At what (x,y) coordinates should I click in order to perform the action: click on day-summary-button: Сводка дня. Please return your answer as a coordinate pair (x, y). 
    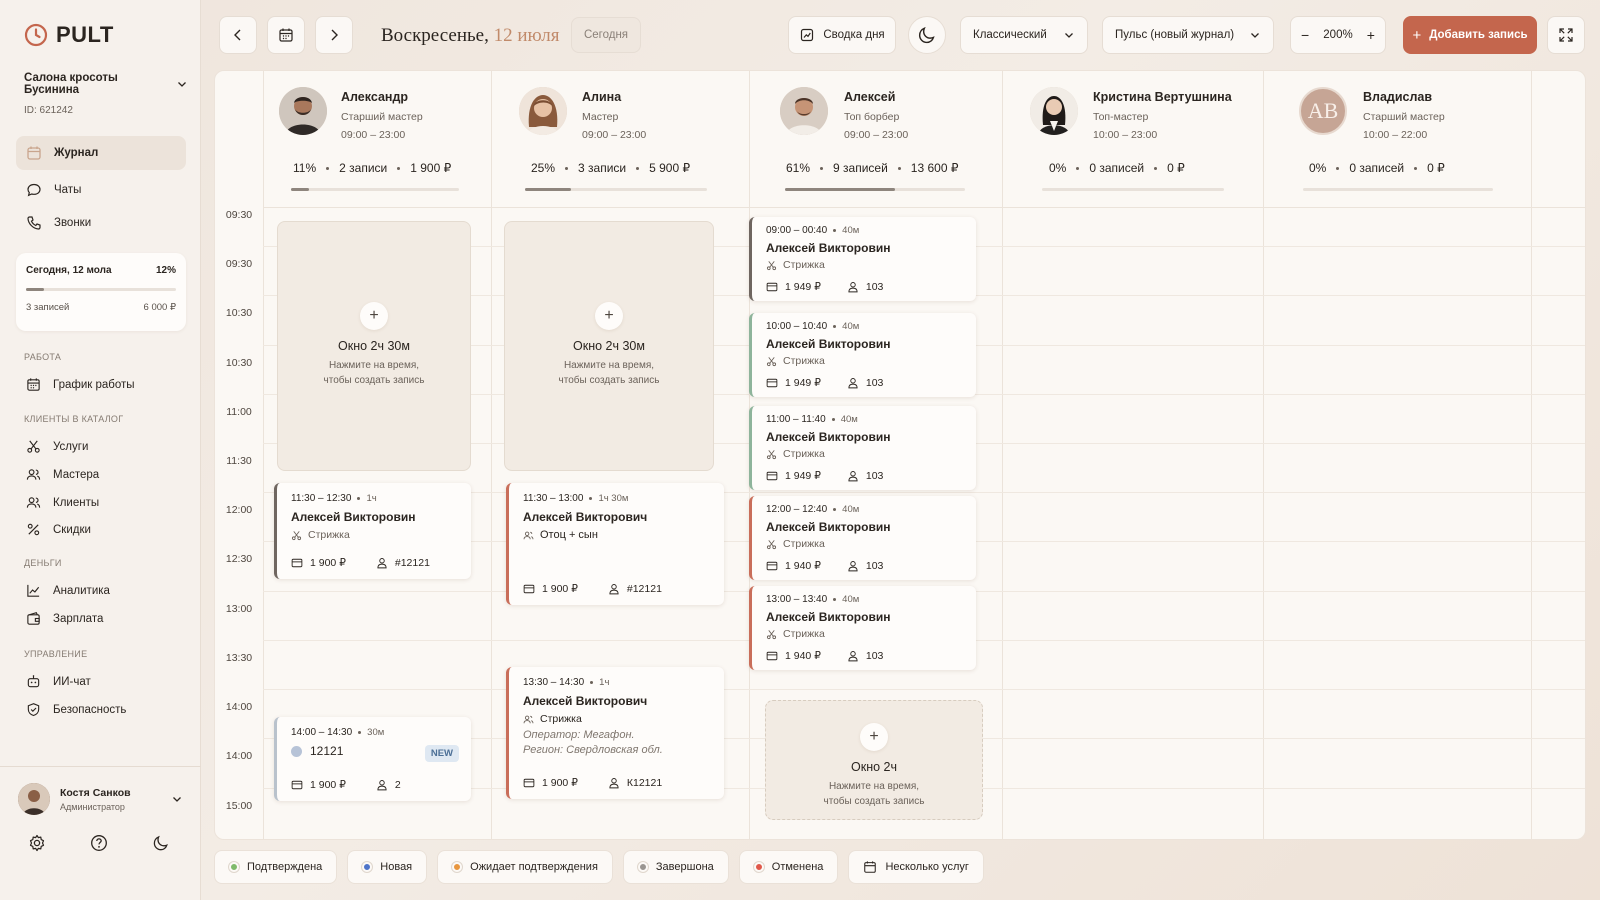
    Looking at the image, I should click on (842, 35).